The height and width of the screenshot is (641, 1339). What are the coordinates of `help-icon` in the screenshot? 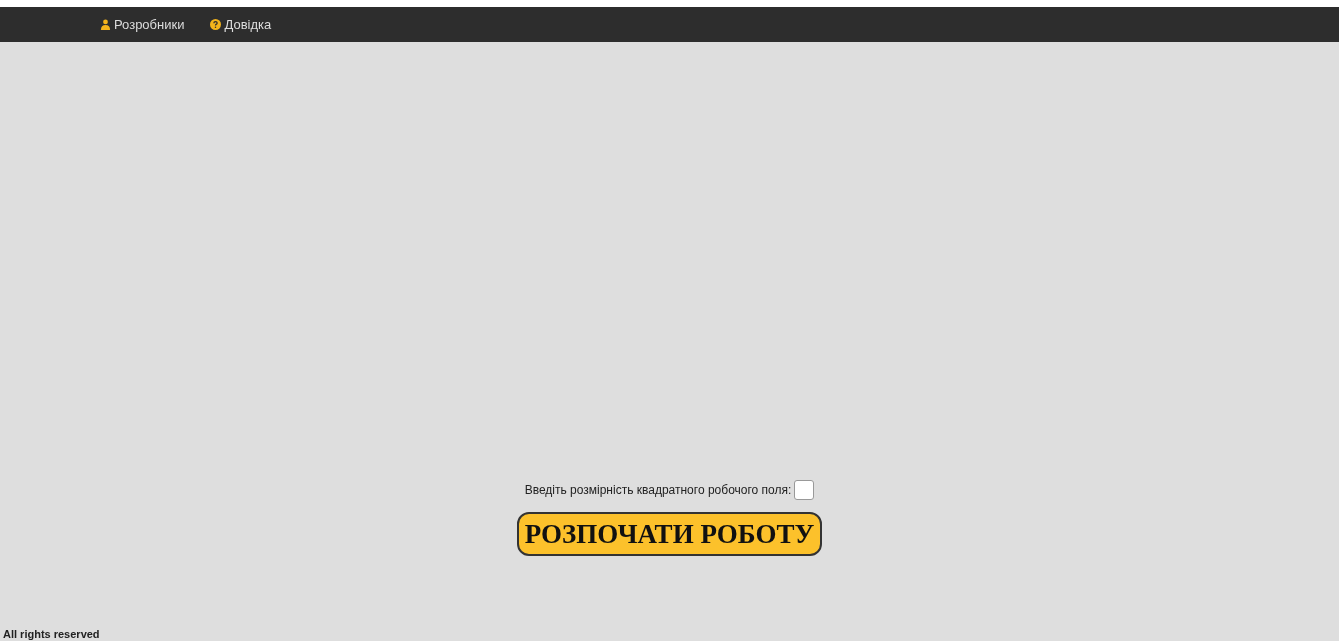 It's located at (216, 24).